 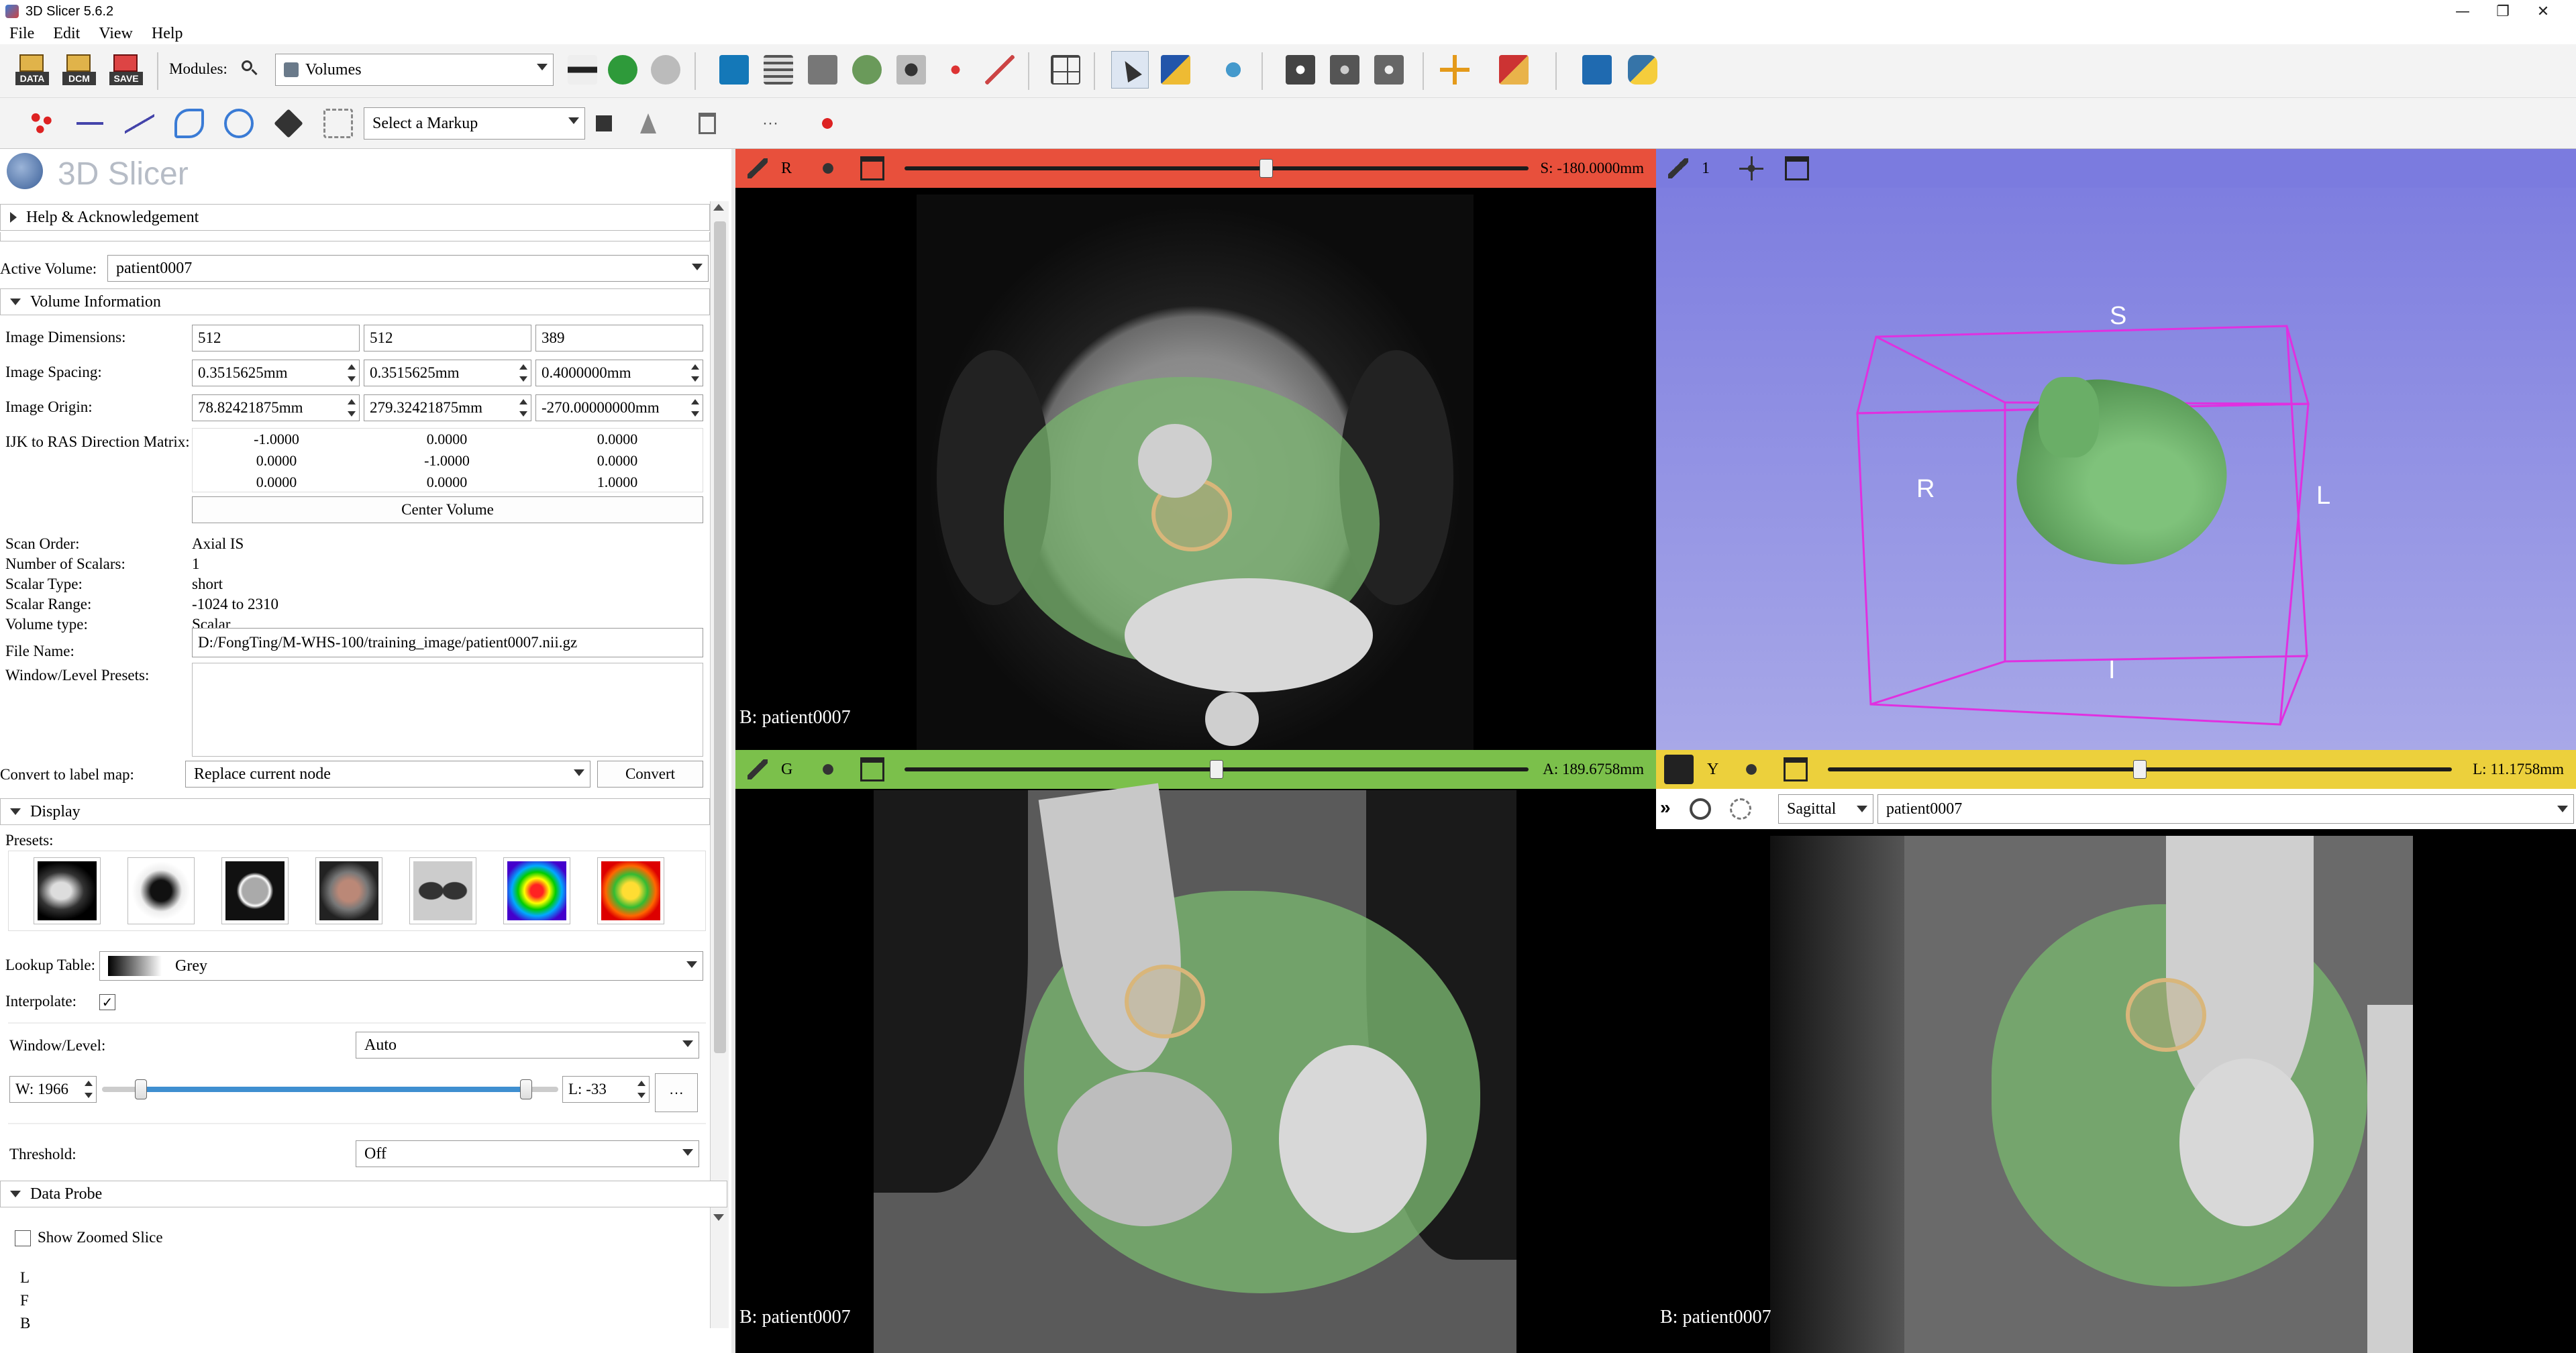 What do you see at coordinates (955, 70) in the screenshot?
I see `markups-points-button` at bounding box center [955, 70].